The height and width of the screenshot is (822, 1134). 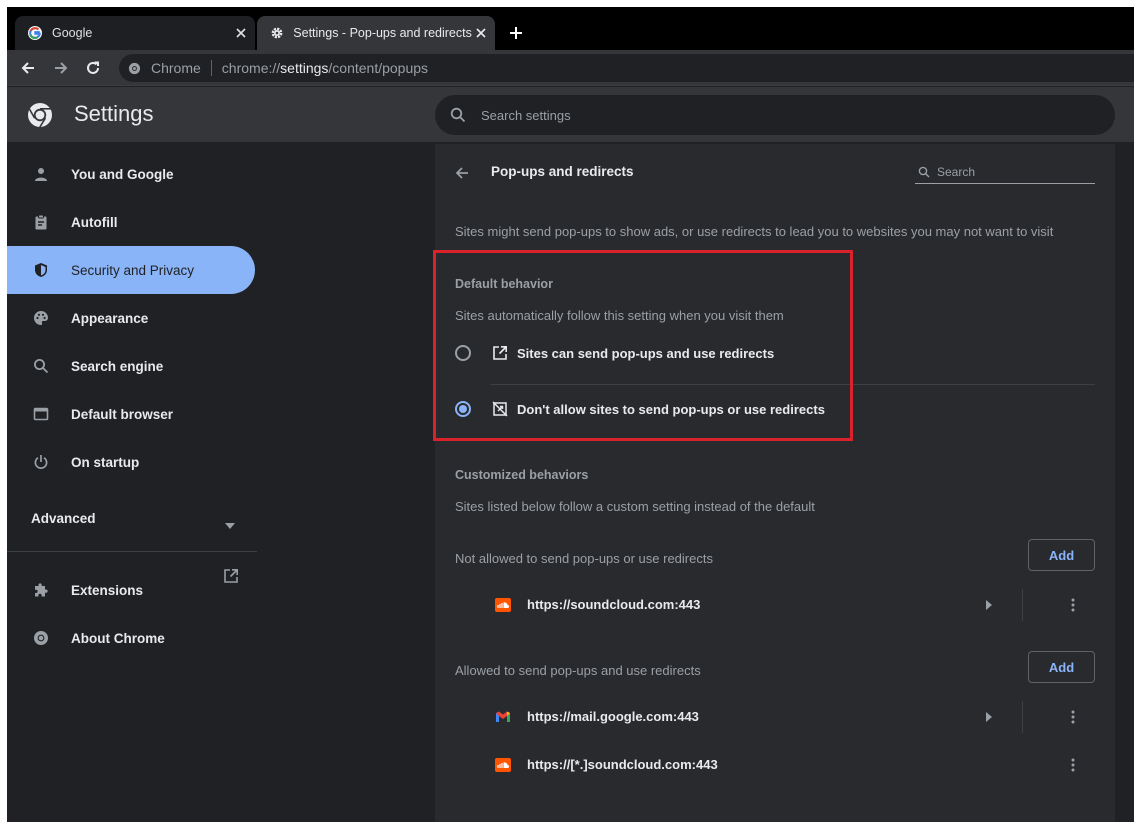 I want to click on blocked-popup-icon, so click(x=500, y=409).